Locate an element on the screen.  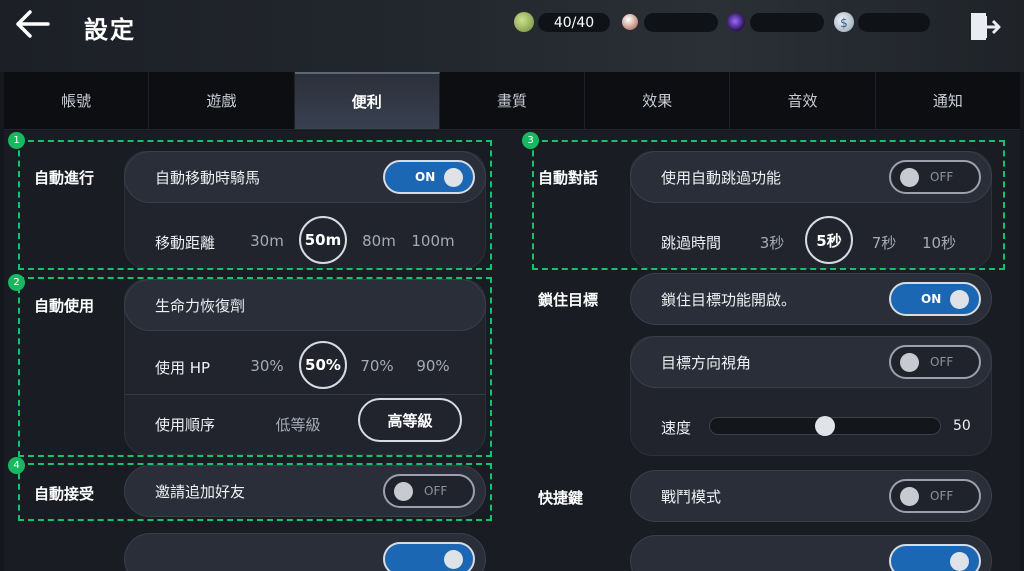
annotation-badge-2: 2 is located at coordinates (16, 282).